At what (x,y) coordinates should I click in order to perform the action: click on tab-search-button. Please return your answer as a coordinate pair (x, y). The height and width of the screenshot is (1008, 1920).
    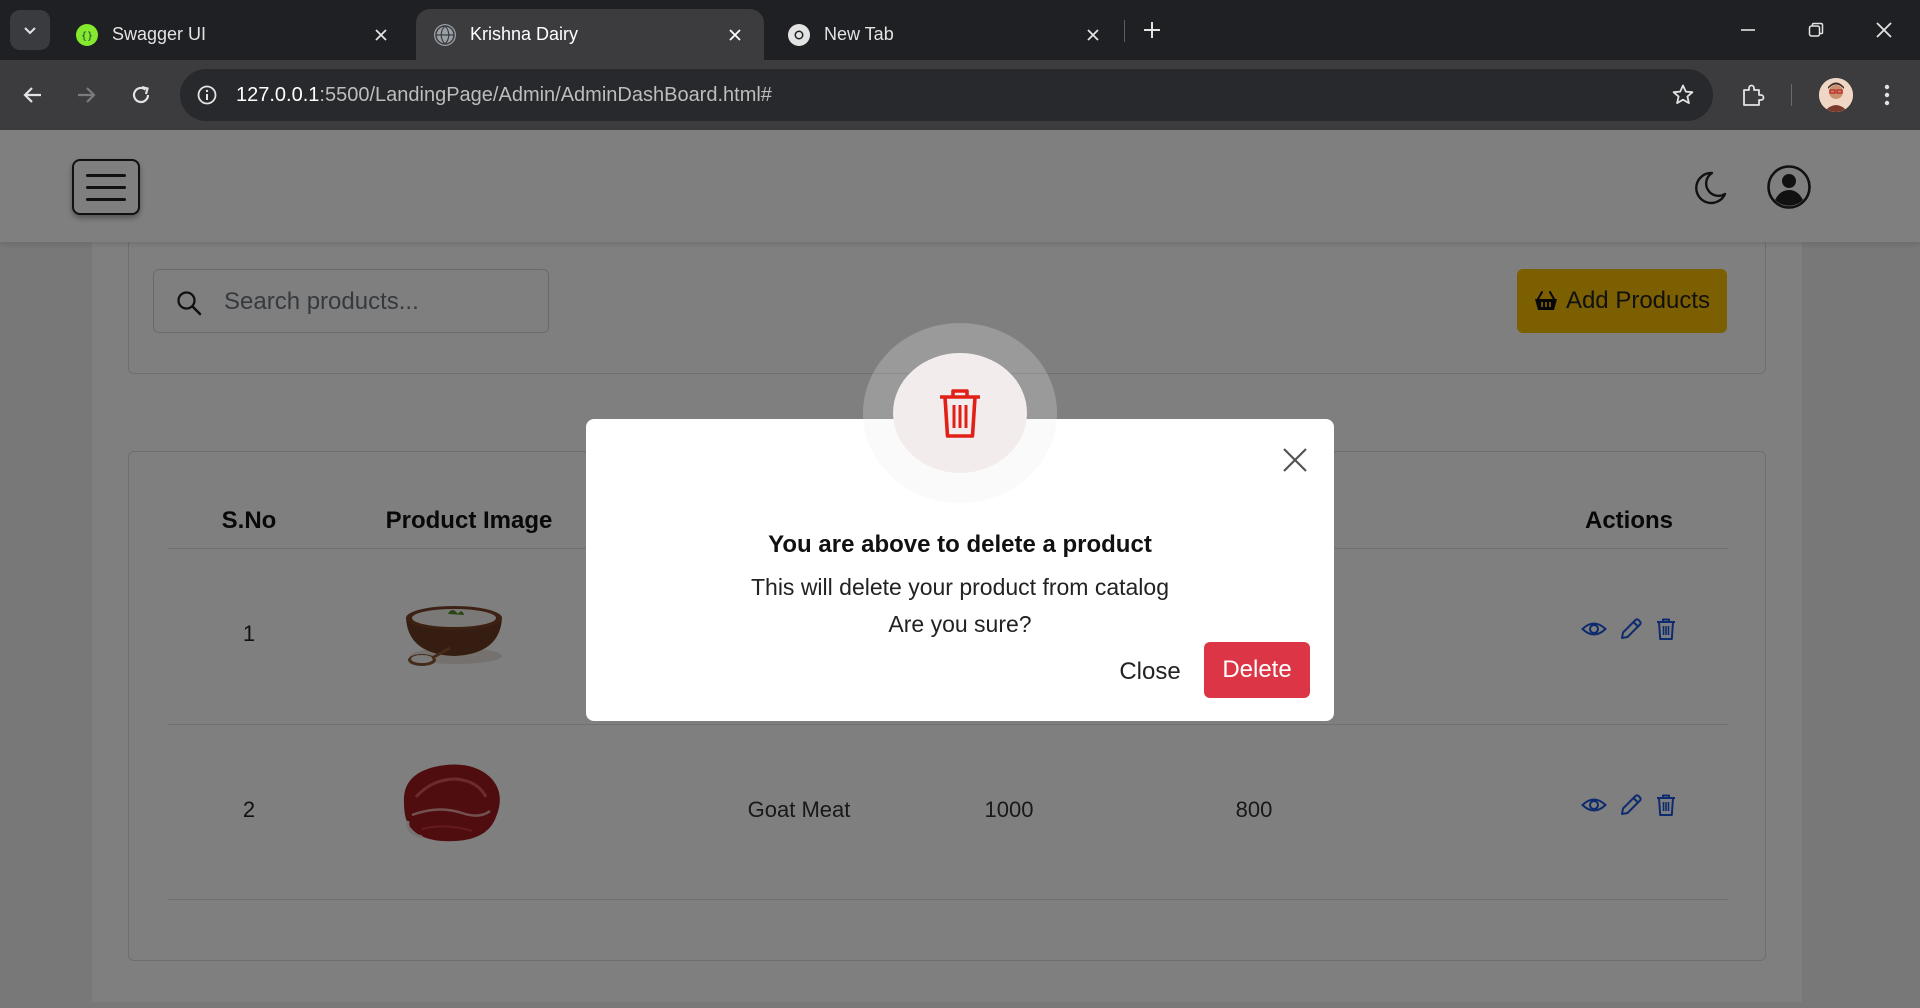
    Looking at the image, I should click on (30, 30).